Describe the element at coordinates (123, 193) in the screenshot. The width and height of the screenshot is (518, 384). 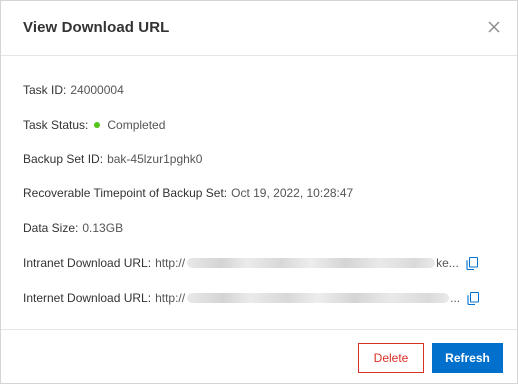
I see `timepoint-label: Recoverable Timepoint of Backup Set` at that location.